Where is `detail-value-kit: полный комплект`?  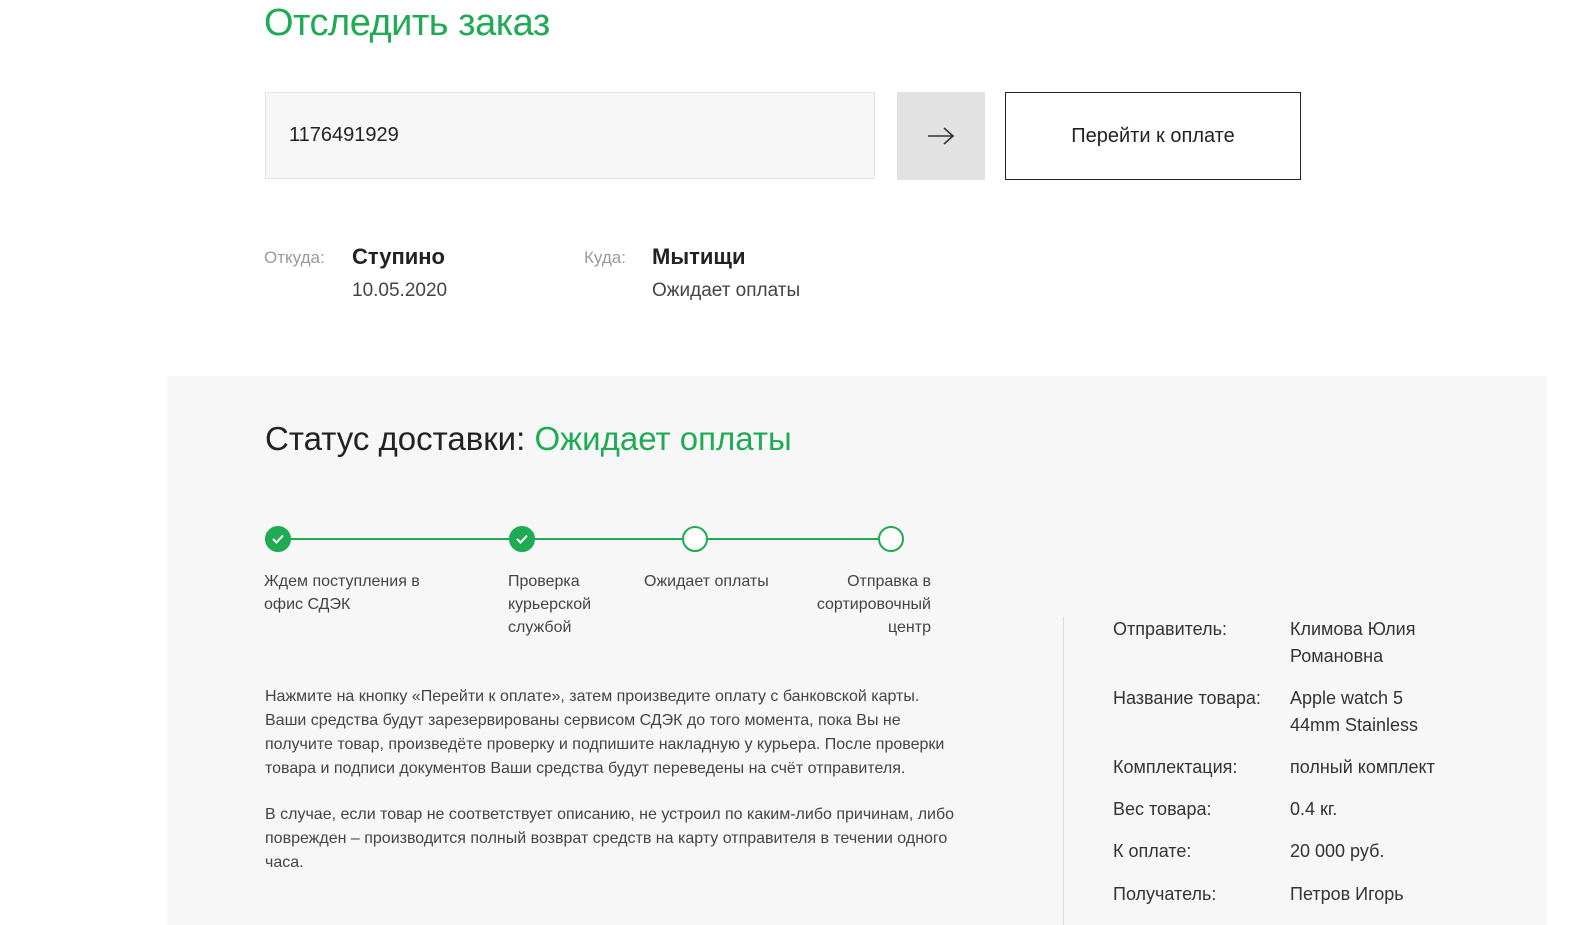 detail-value-kit: полный комплект is located at coordinates (1362, 767).